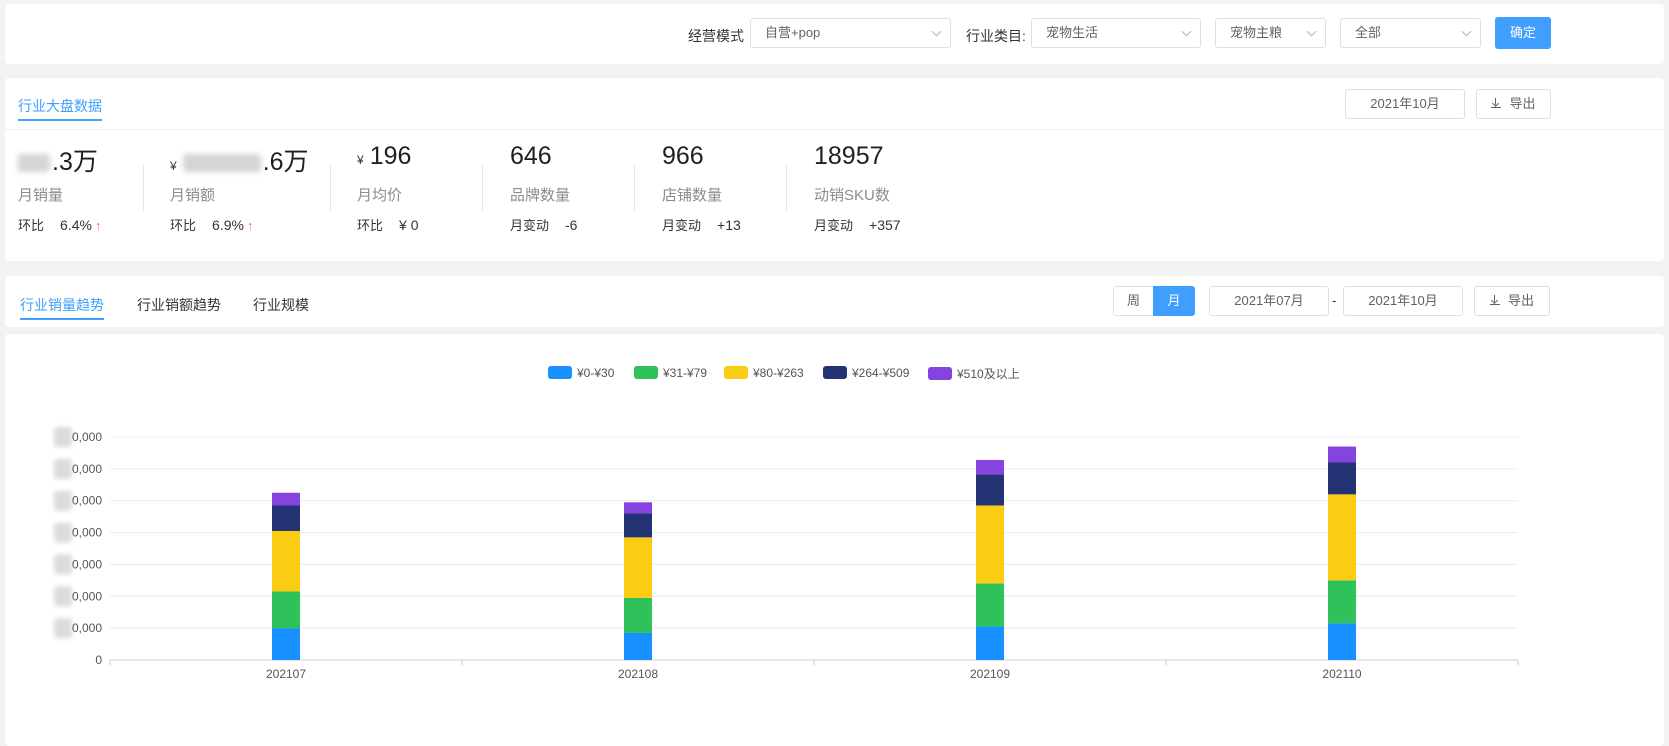  I want to click on x-tick-label: 202109, so click(990, 674).